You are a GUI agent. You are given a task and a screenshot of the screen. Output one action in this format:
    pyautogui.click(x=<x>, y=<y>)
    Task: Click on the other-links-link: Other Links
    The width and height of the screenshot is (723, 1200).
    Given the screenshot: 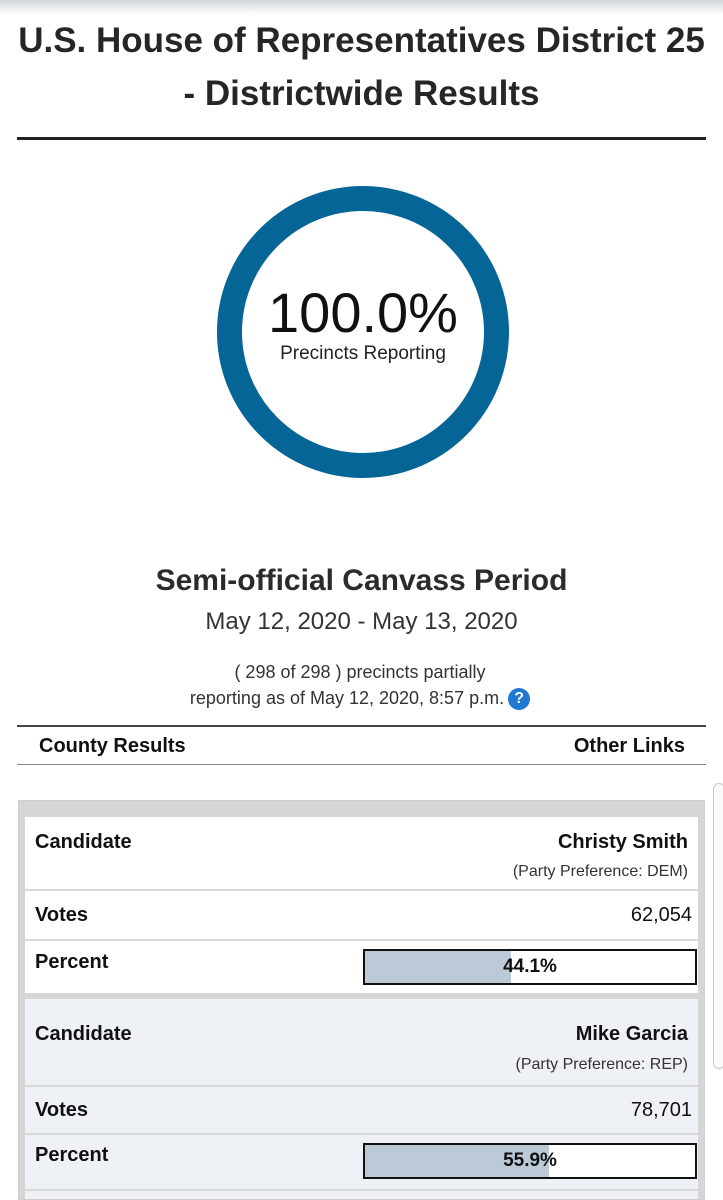 What is the action you would take?
    pyautogui.click(x=629, y=746)
    